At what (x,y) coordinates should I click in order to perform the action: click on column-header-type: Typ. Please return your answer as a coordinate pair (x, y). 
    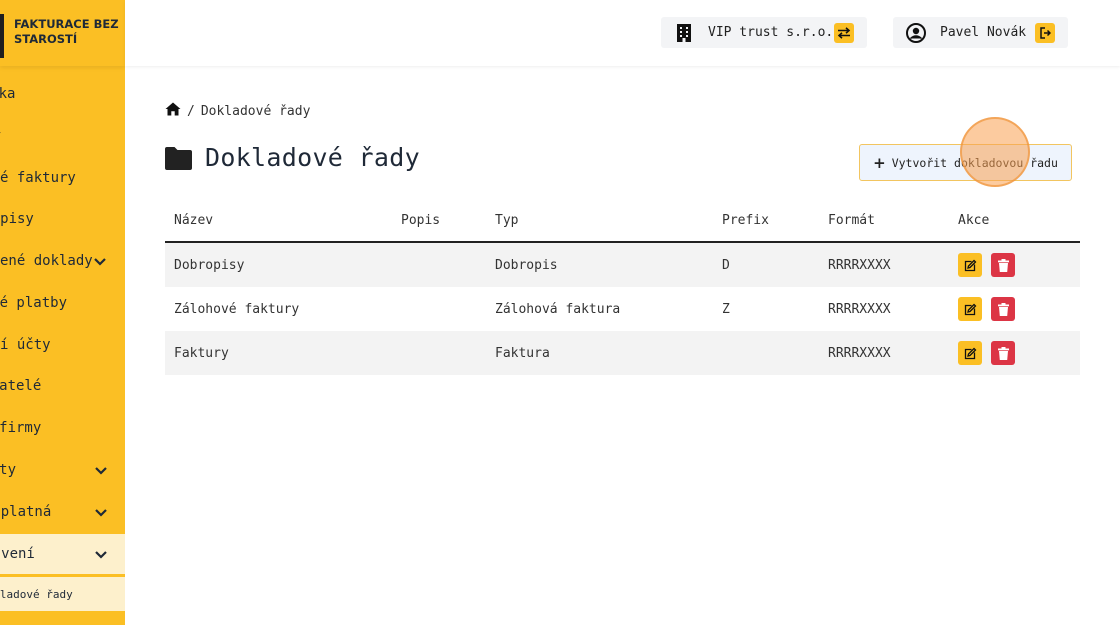
    Looking at the image, I should click on (506, 220).